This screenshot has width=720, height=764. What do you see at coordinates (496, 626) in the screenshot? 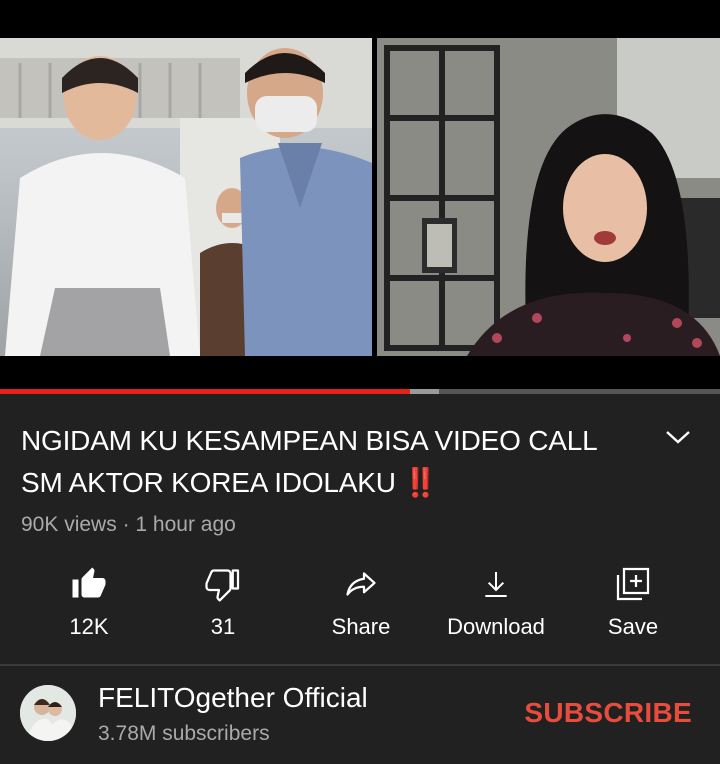
I see `download-label: Download` at bounding box center [496, 626].